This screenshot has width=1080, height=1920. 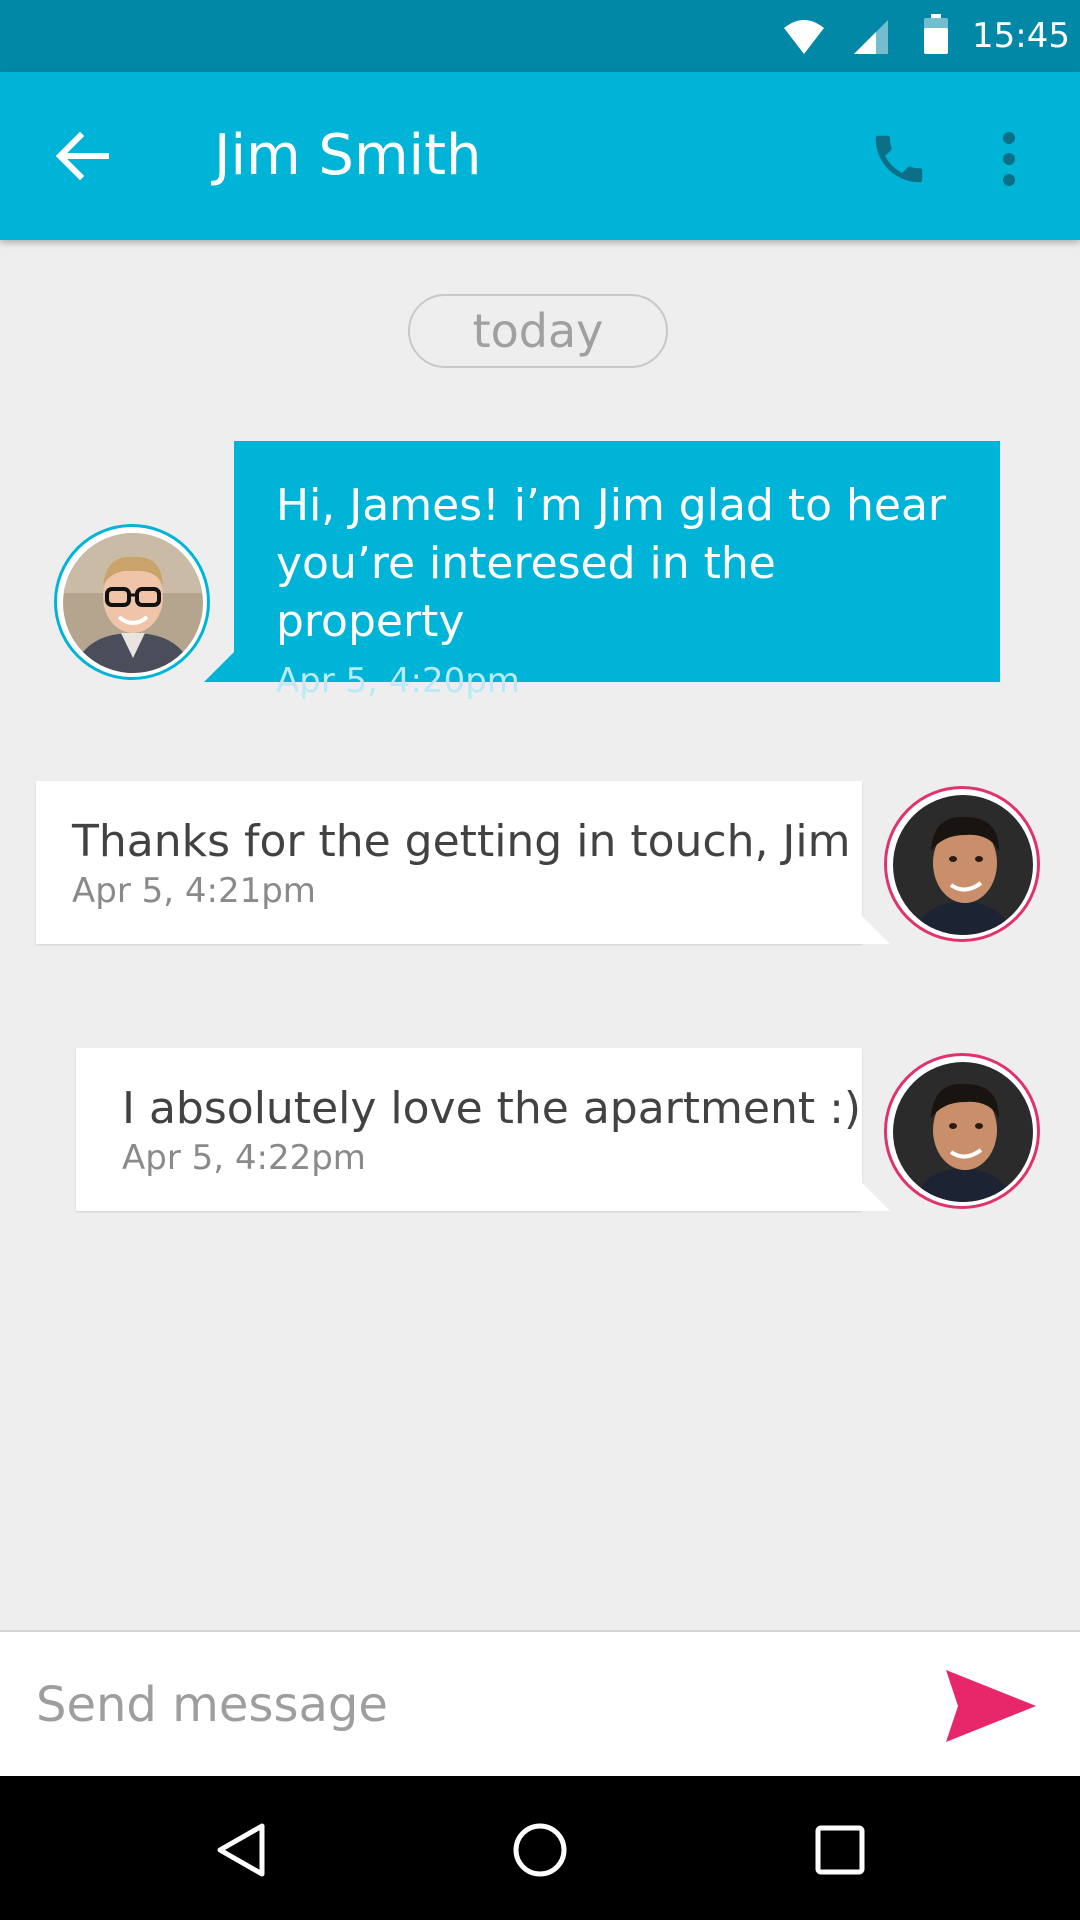 What do you see at coordinates (538, 331) in the screenshot?
I see `date-divider: today` at bounding box center [538, 331].